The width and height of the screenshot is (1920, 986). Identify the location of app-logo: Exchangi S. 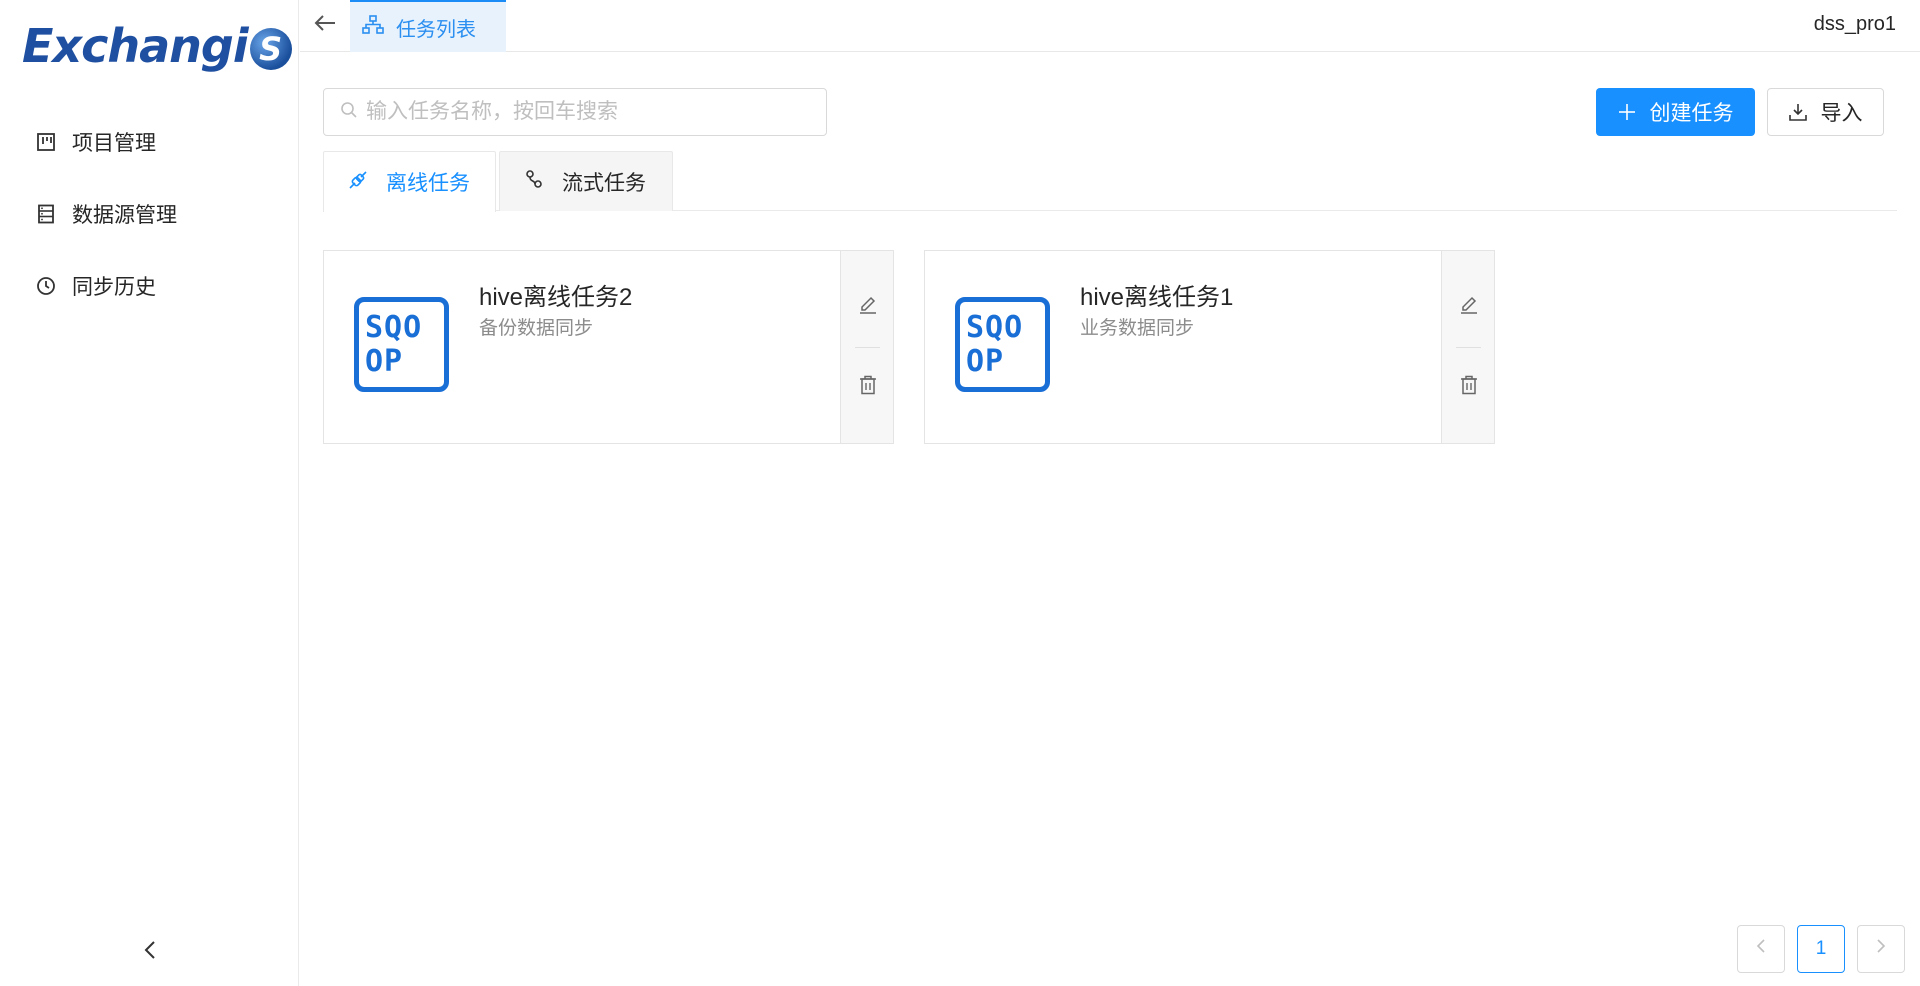
(157, 46).